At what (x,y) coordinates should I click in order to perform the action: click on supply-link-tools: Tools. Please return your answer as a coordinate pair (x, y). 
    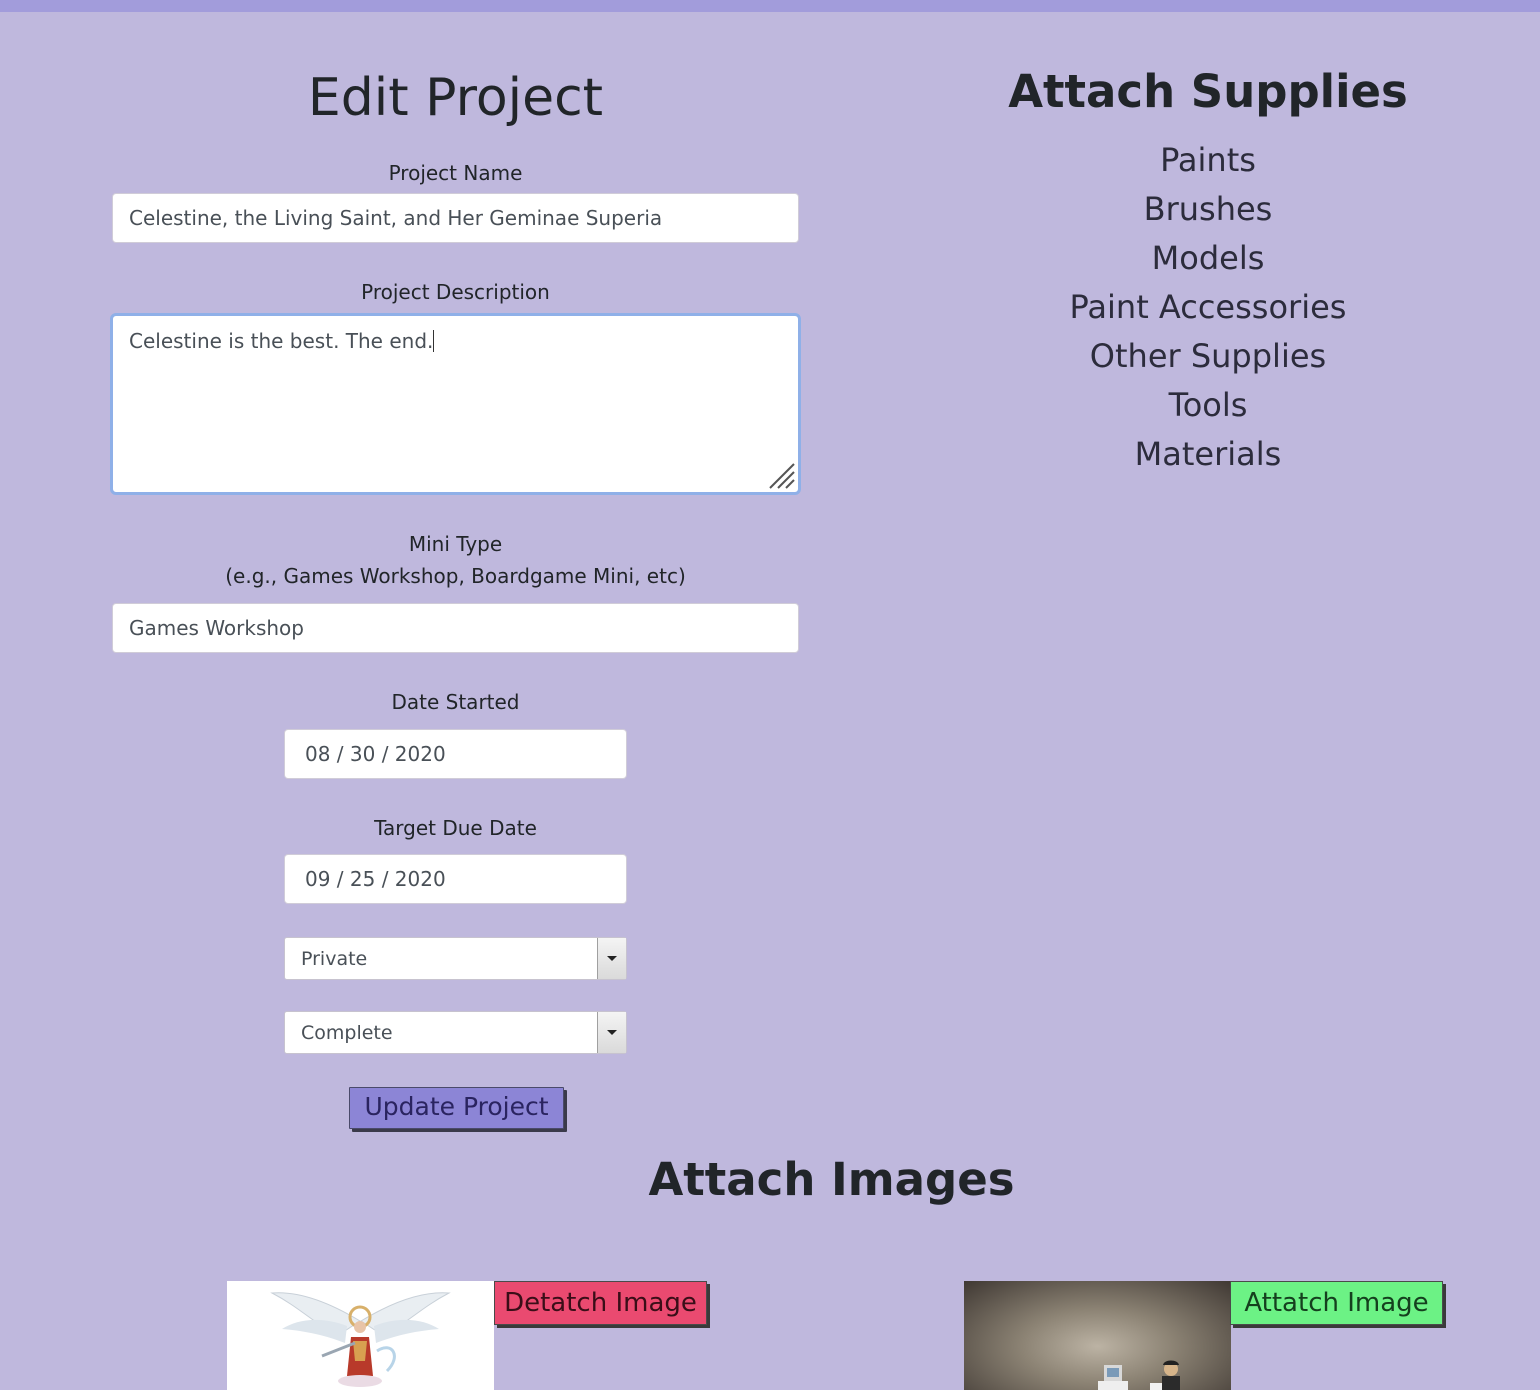
    Looking at the image, I should click on (1208, 405).